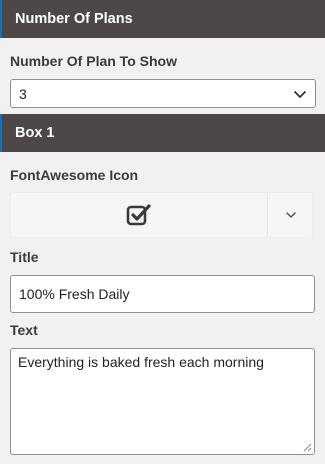 The image size is (325, 464). Describe the element at coordinates (162, 19) in the screenshot. I see `section-header-number-of-plans: Number Of Plans` at that location.